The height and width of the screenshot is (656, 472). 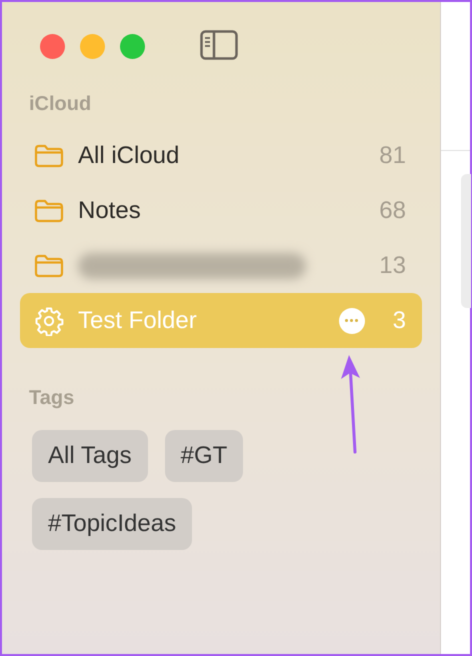 I want to click on folder-name: Test Folder, so click(x=137, y=321).